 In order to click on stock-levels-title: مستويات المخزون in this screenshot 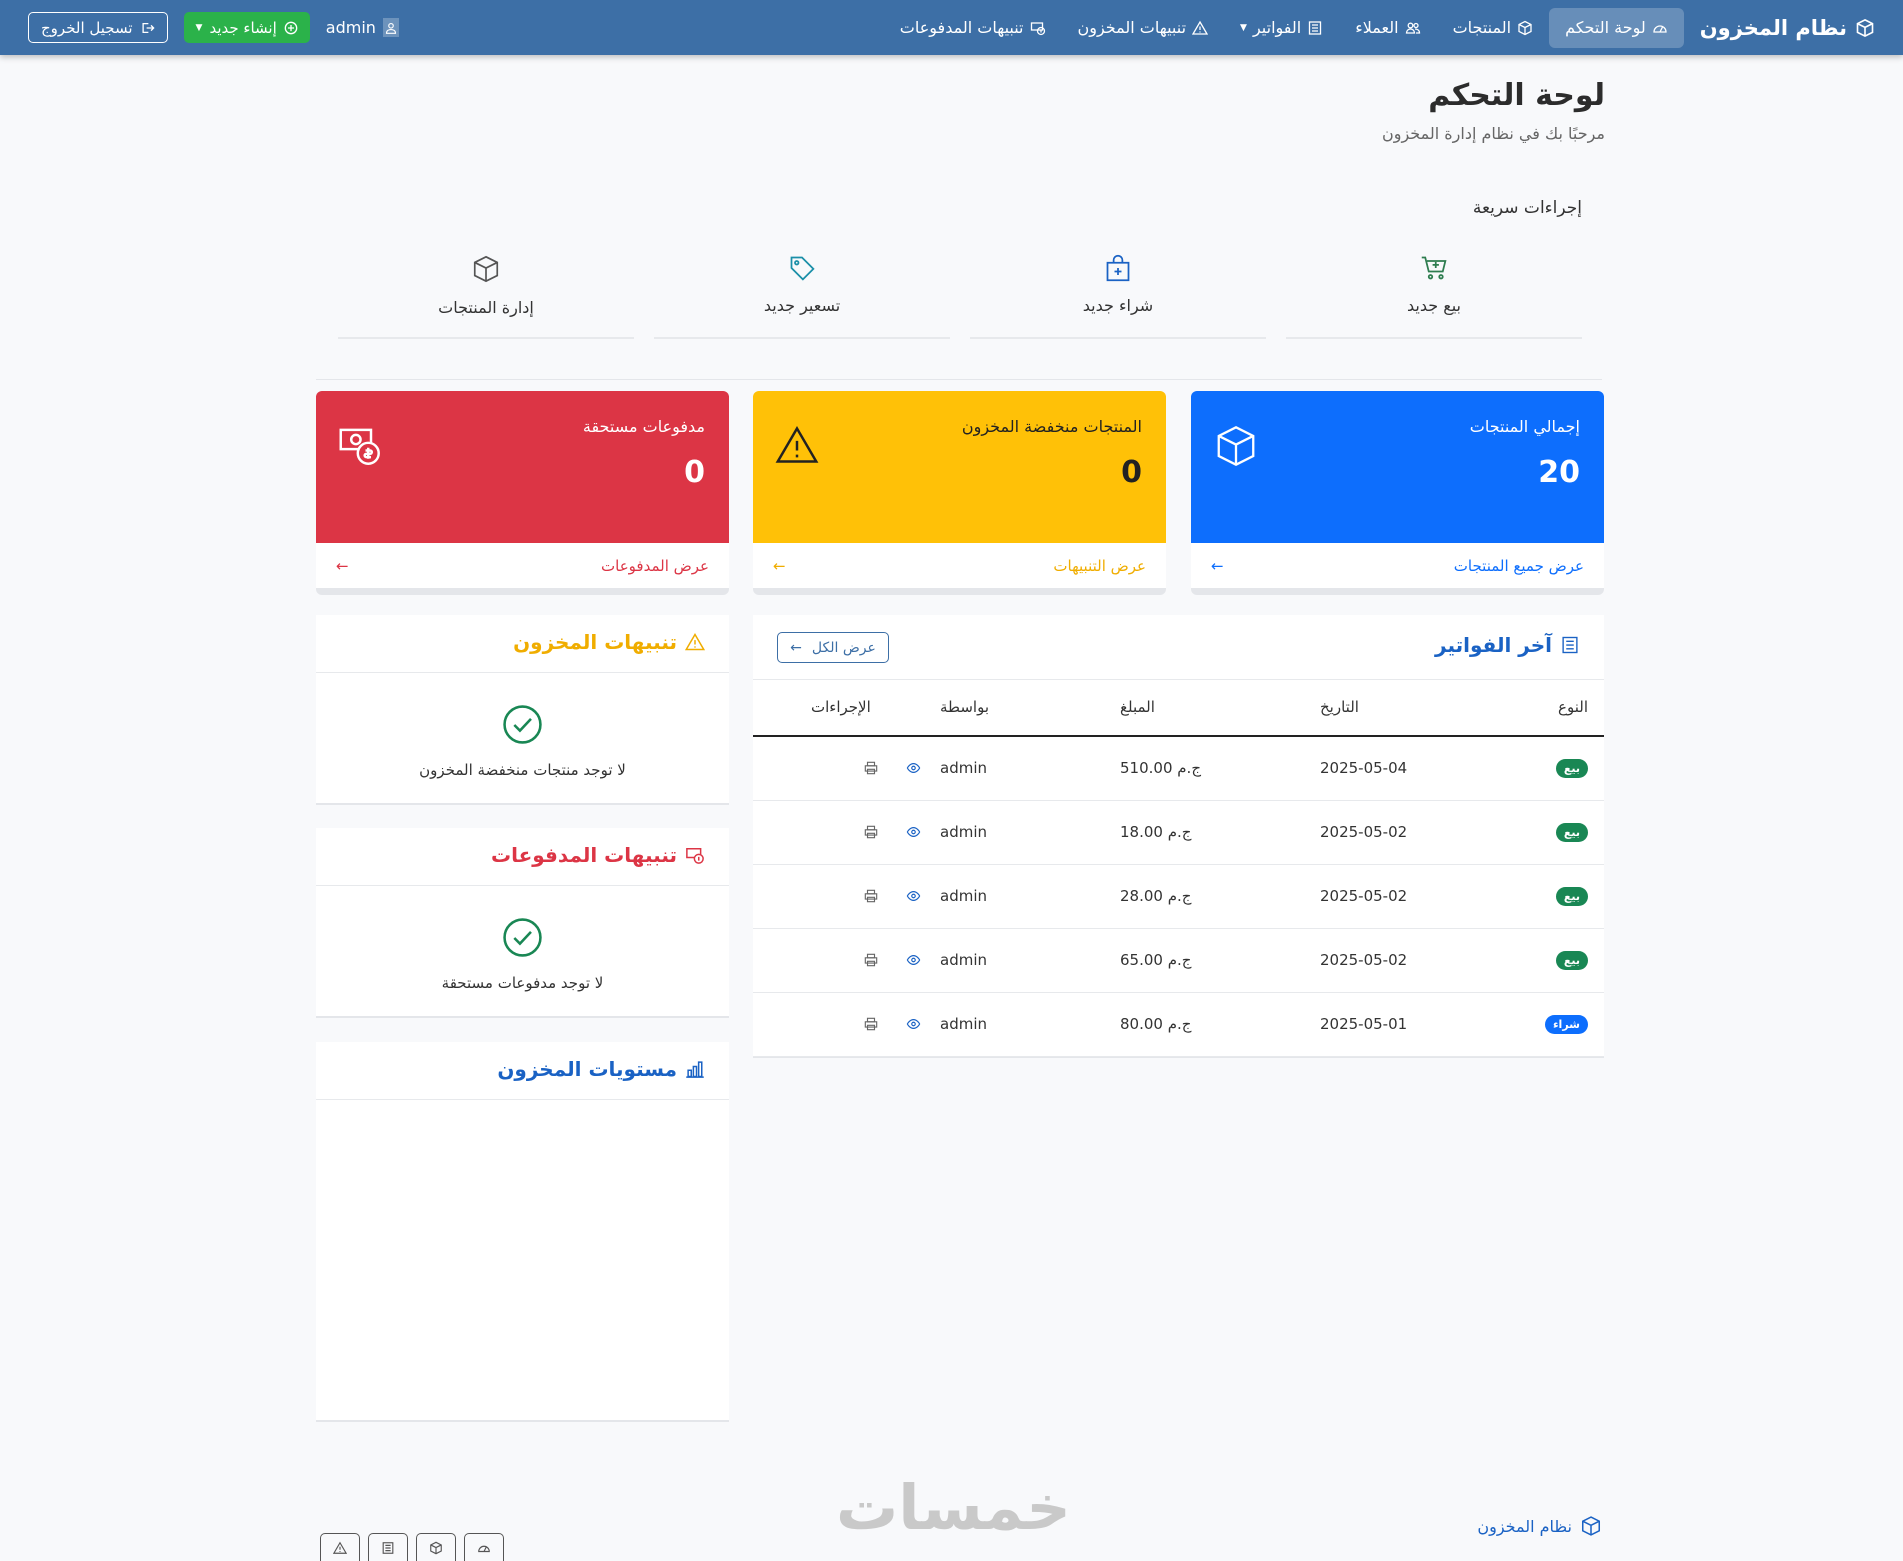, I will do `click(601, 1069)`.